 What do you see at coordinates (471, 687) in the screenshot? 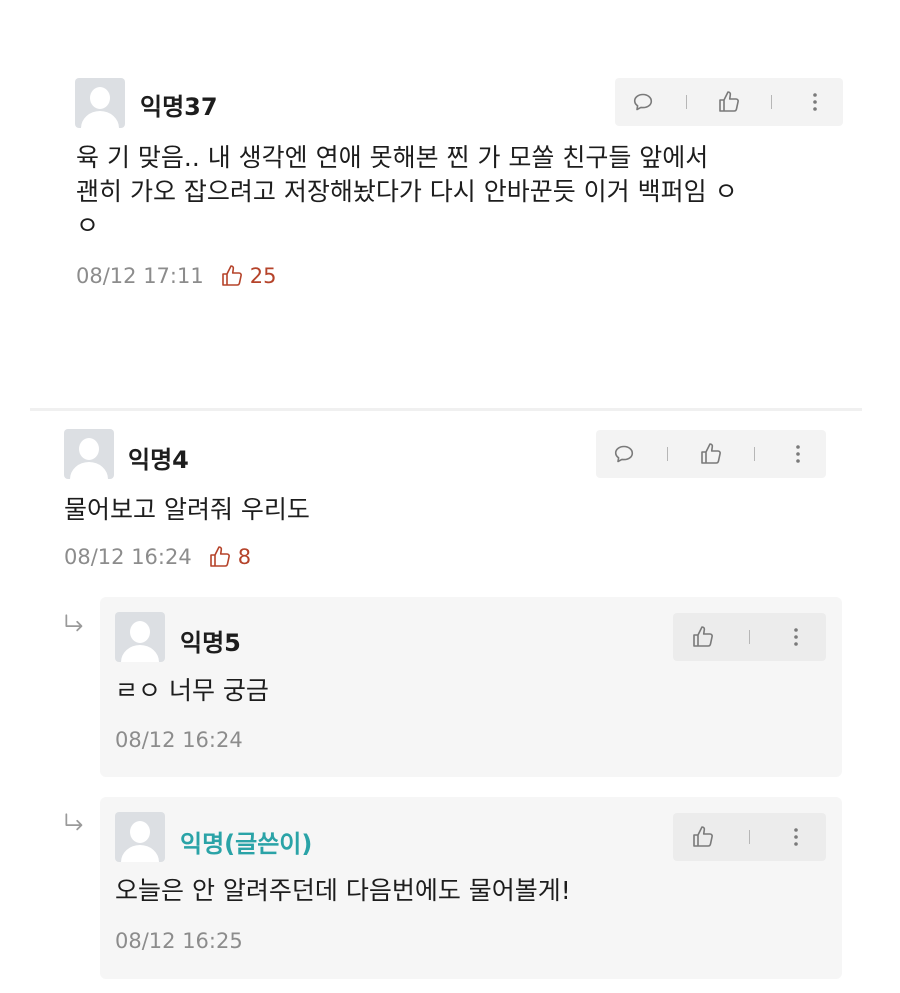
I see `reply-item: 익명5 ㄹㅇ 너무 궁금 08/12 16:24` at bounding box center [471, 687].